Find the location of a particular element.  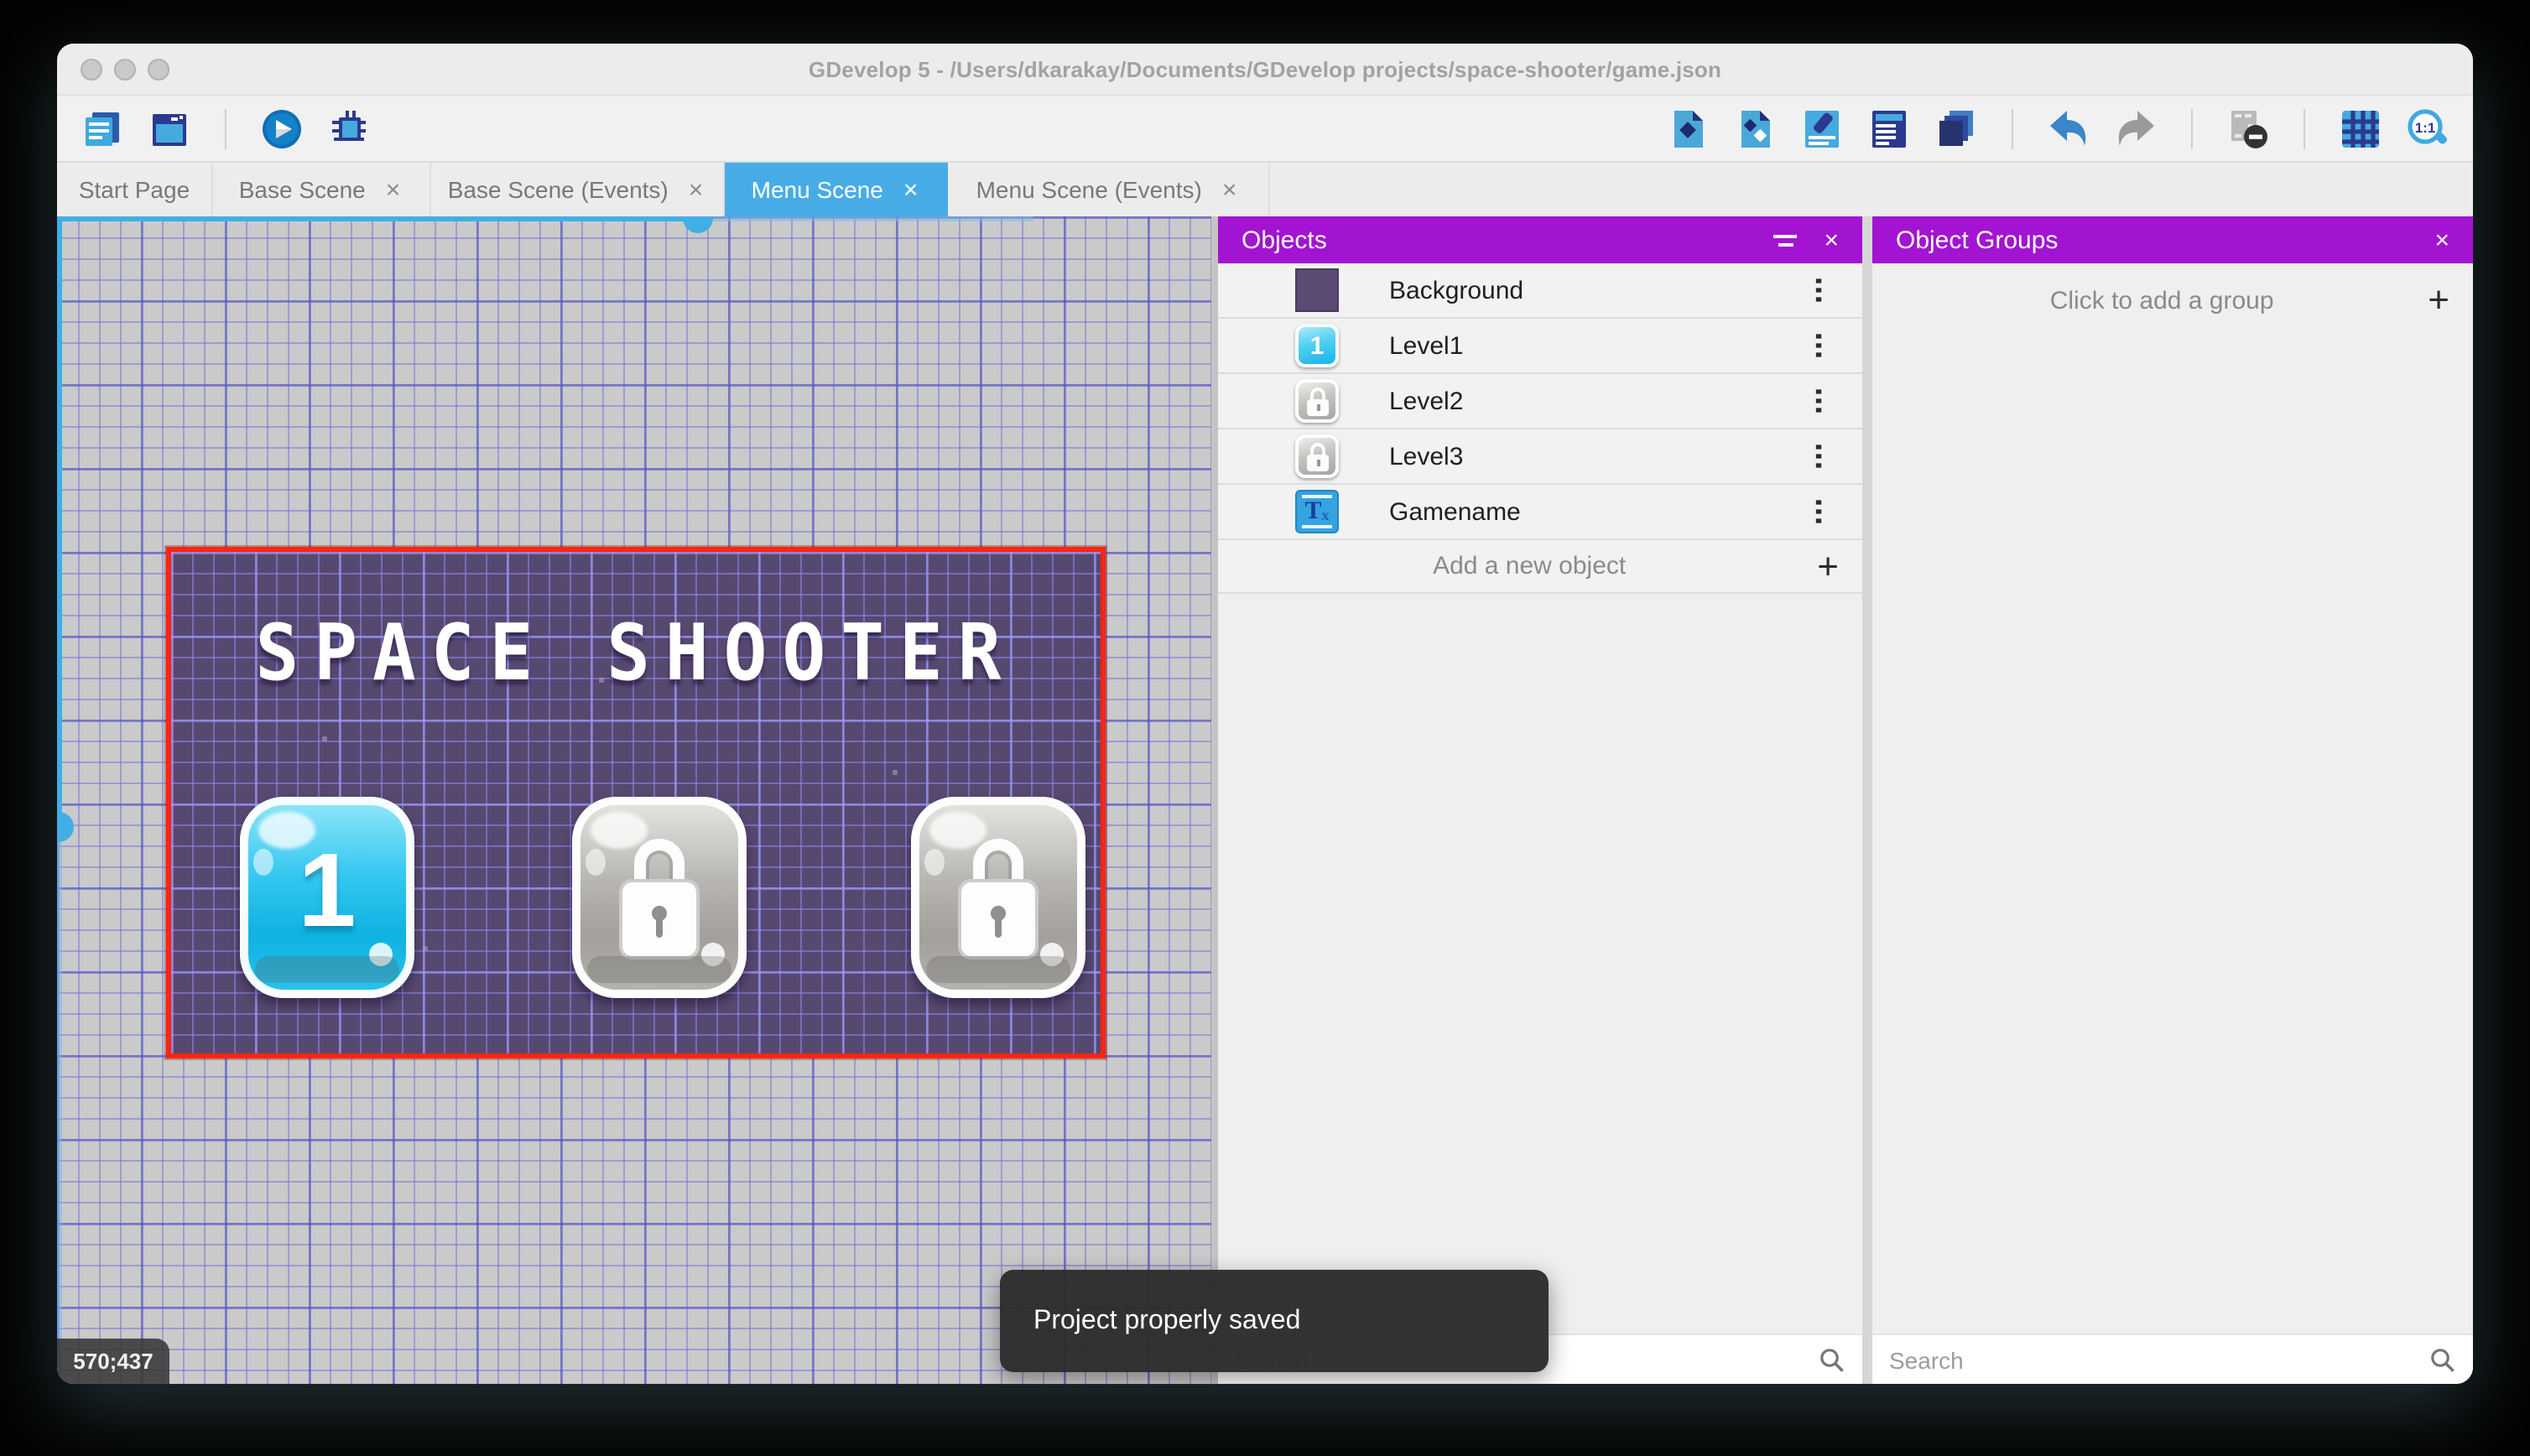

level-3-locked-sprite is located at coordinates (998, 897).